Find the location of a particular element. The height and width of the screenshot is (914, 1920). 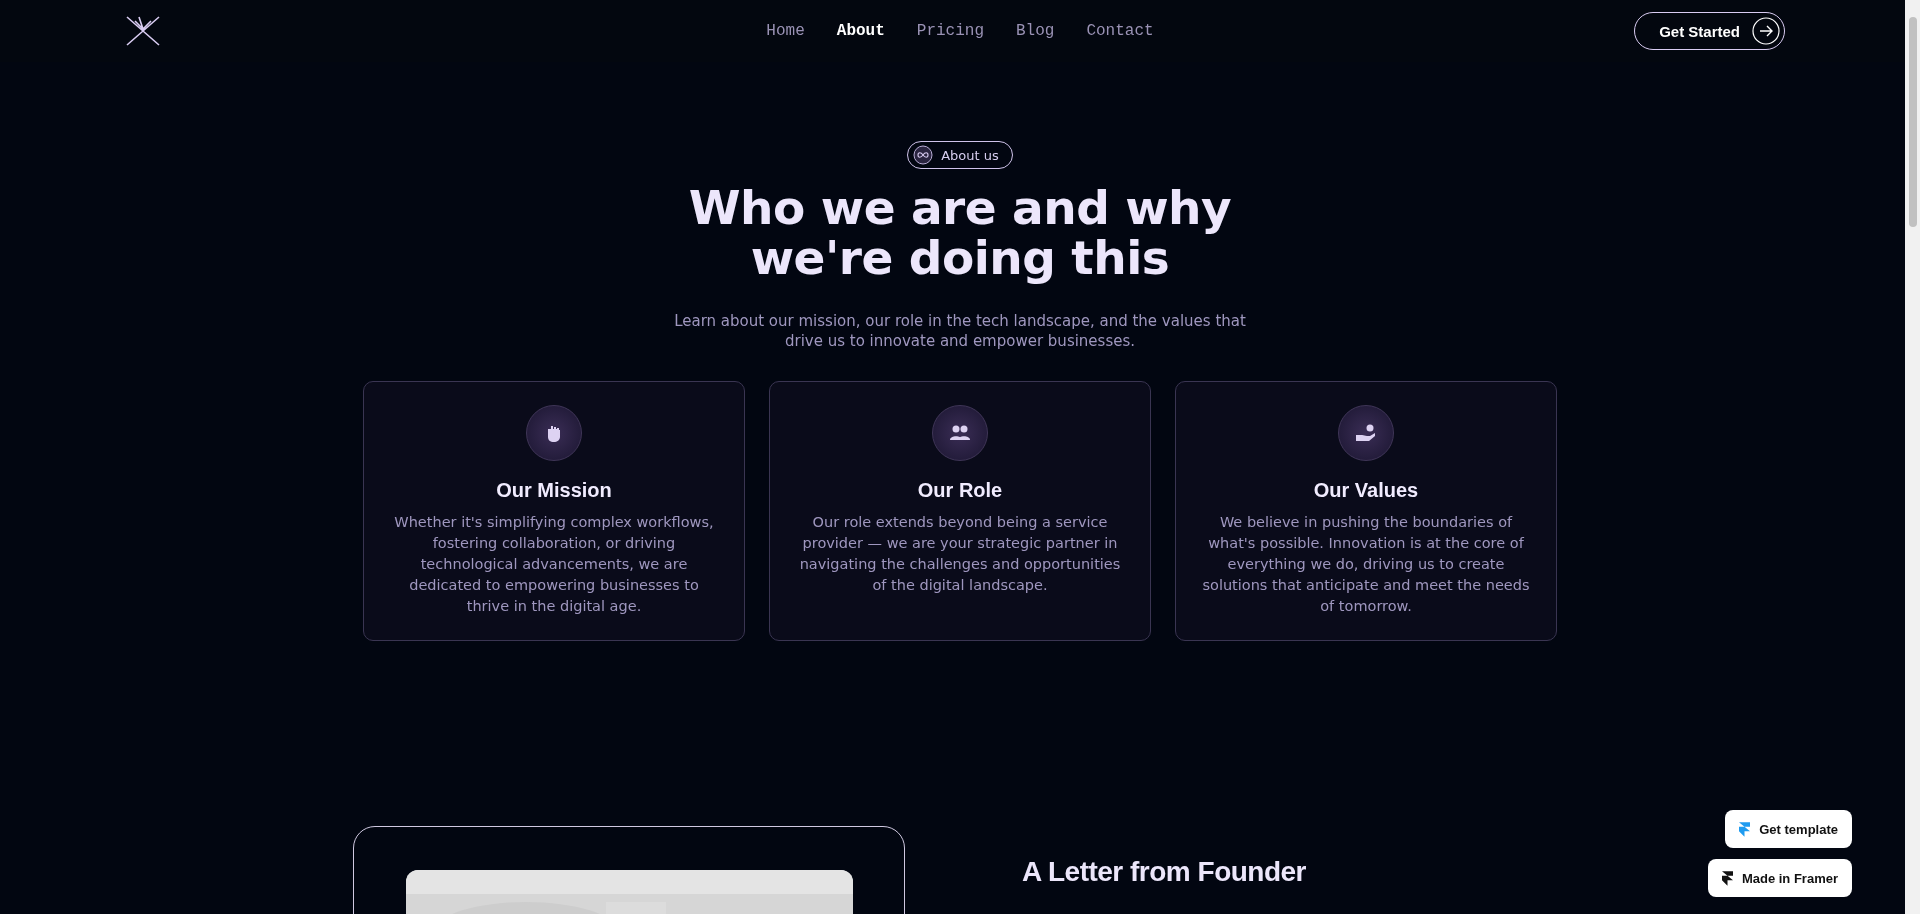

get-template-button: Get template is located at coordinates (1788, 829).